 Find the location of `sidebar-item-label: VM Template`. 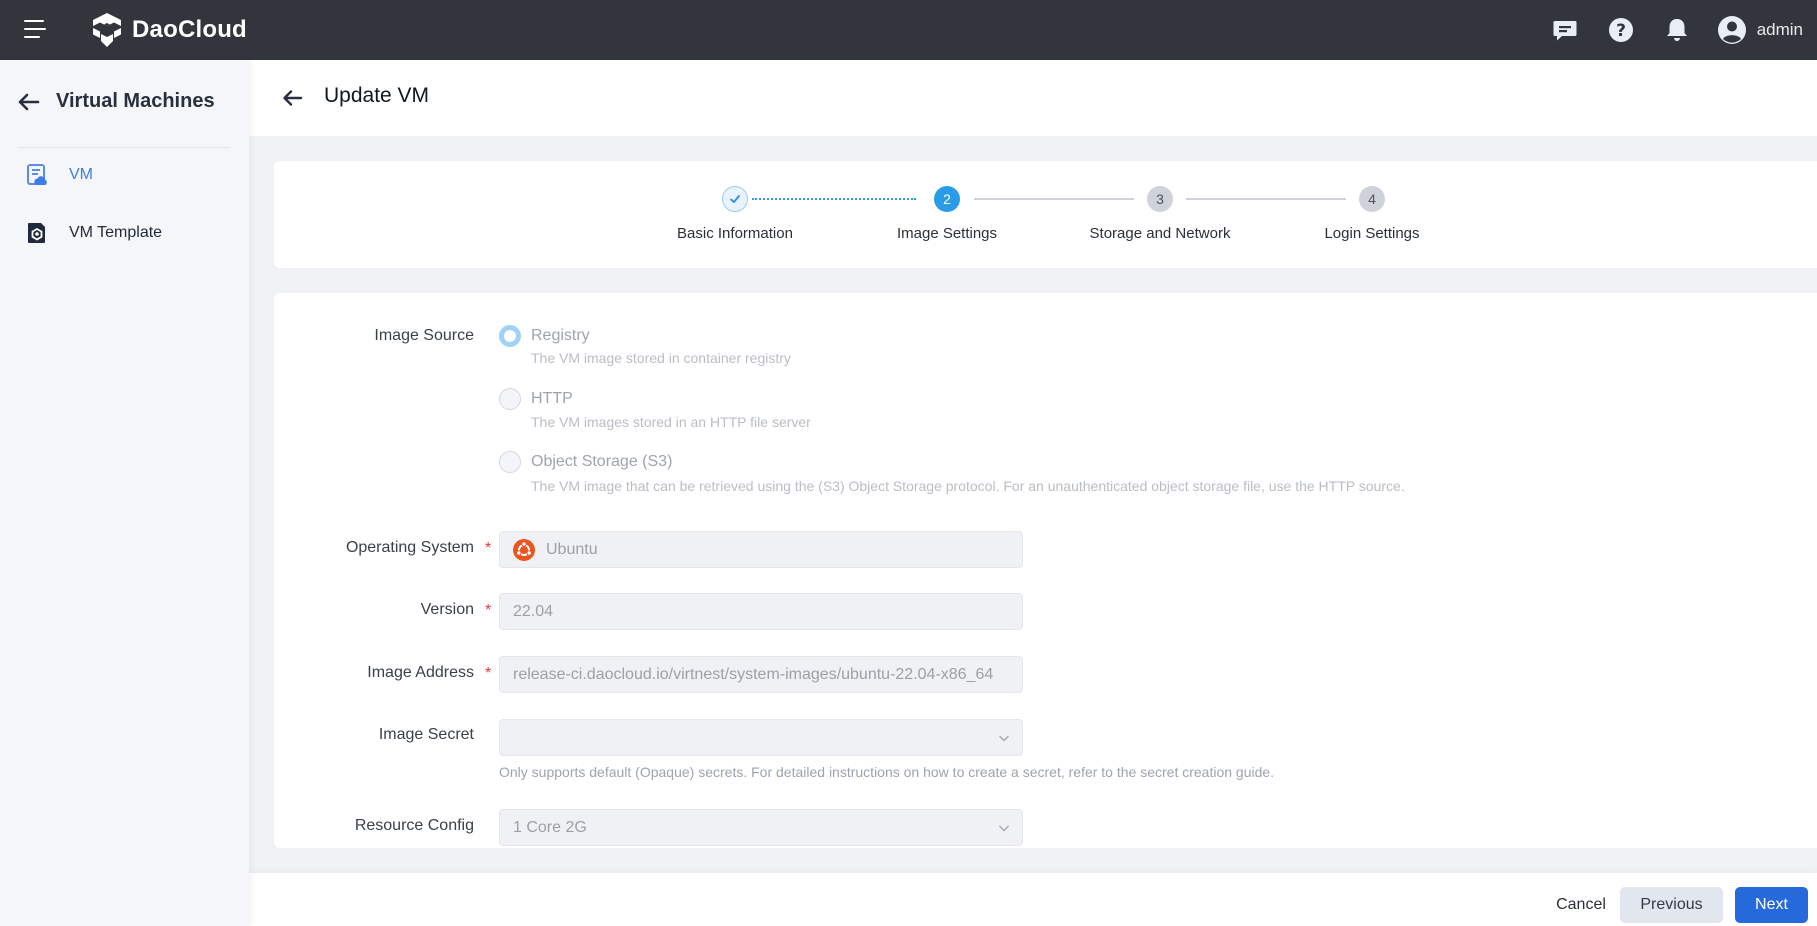

sidebar-item-label: VM Template is located at coordinates (116, 232).